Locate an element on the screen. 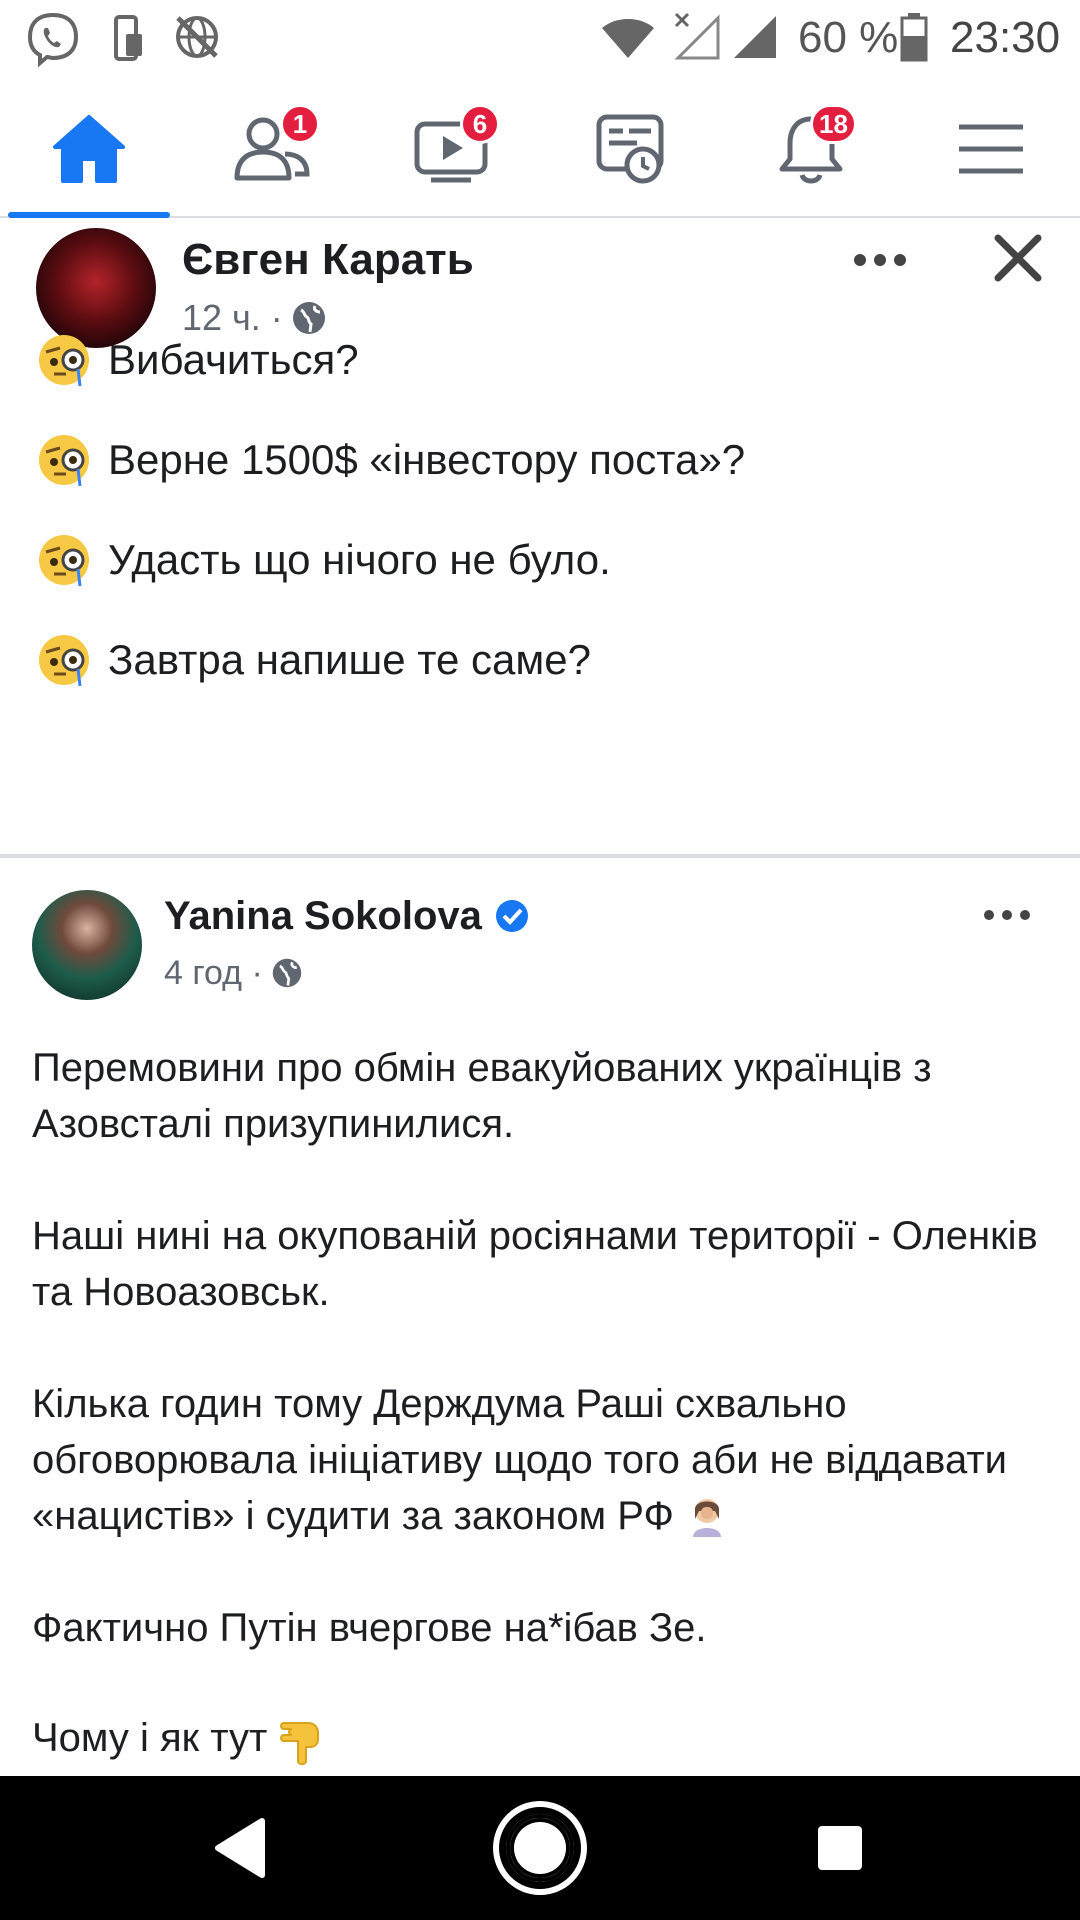 The image size is (1080, 1920). nav-friends: 1 is located at coordinates (271, 149).